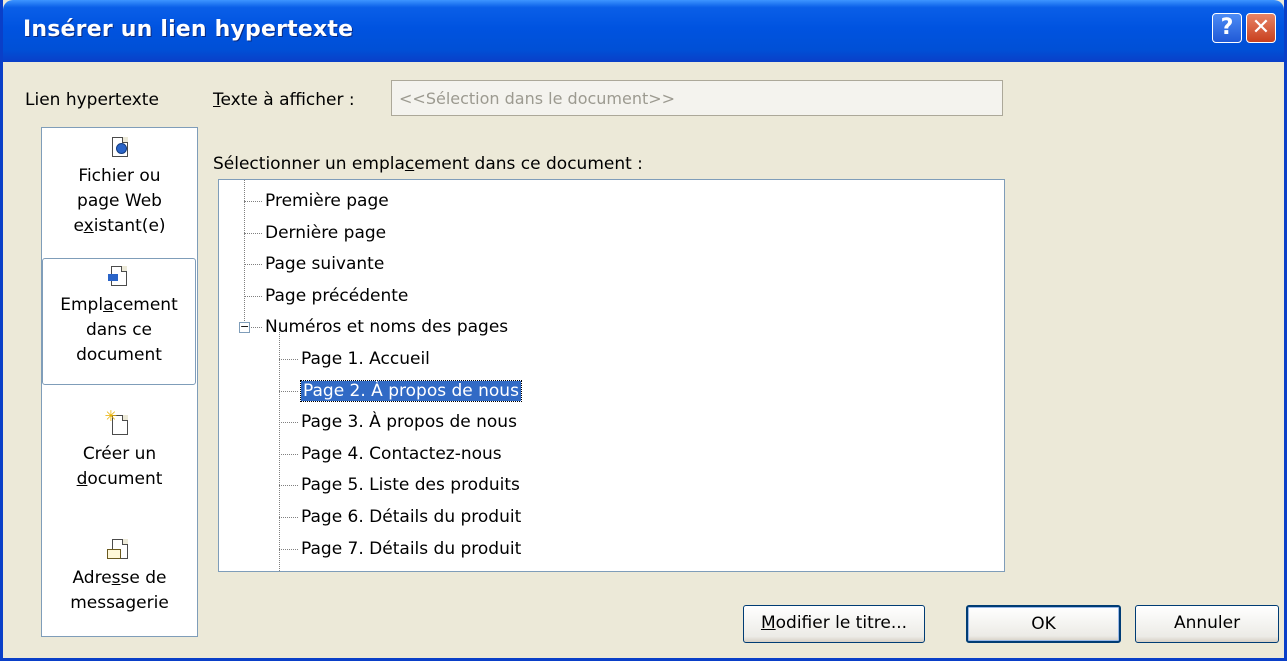 The image size is (1287, 661). I want to click on close-icon: ✕, so click(1261, 27).